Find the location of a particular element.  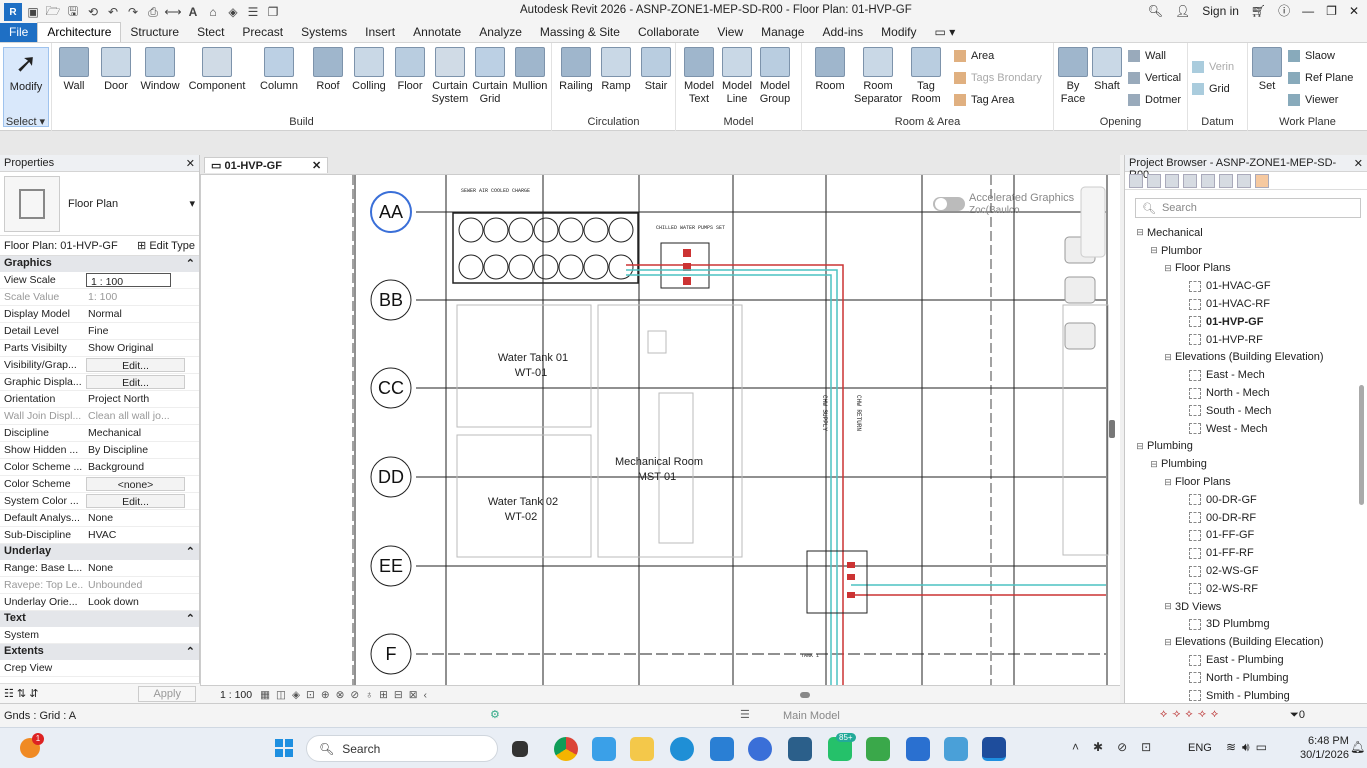

language-indicator: ENG is located at coordinates (1200, 748).